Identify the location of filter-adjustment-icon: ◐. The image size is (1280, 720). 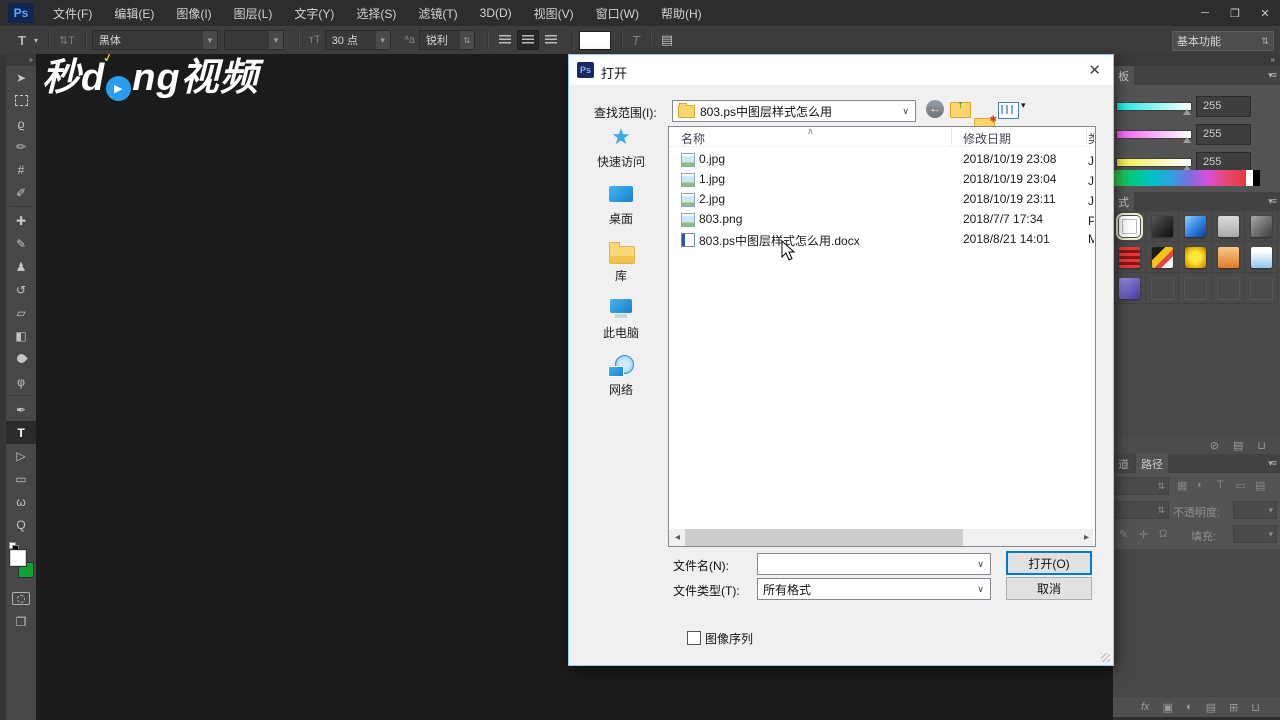
(1200, 485).